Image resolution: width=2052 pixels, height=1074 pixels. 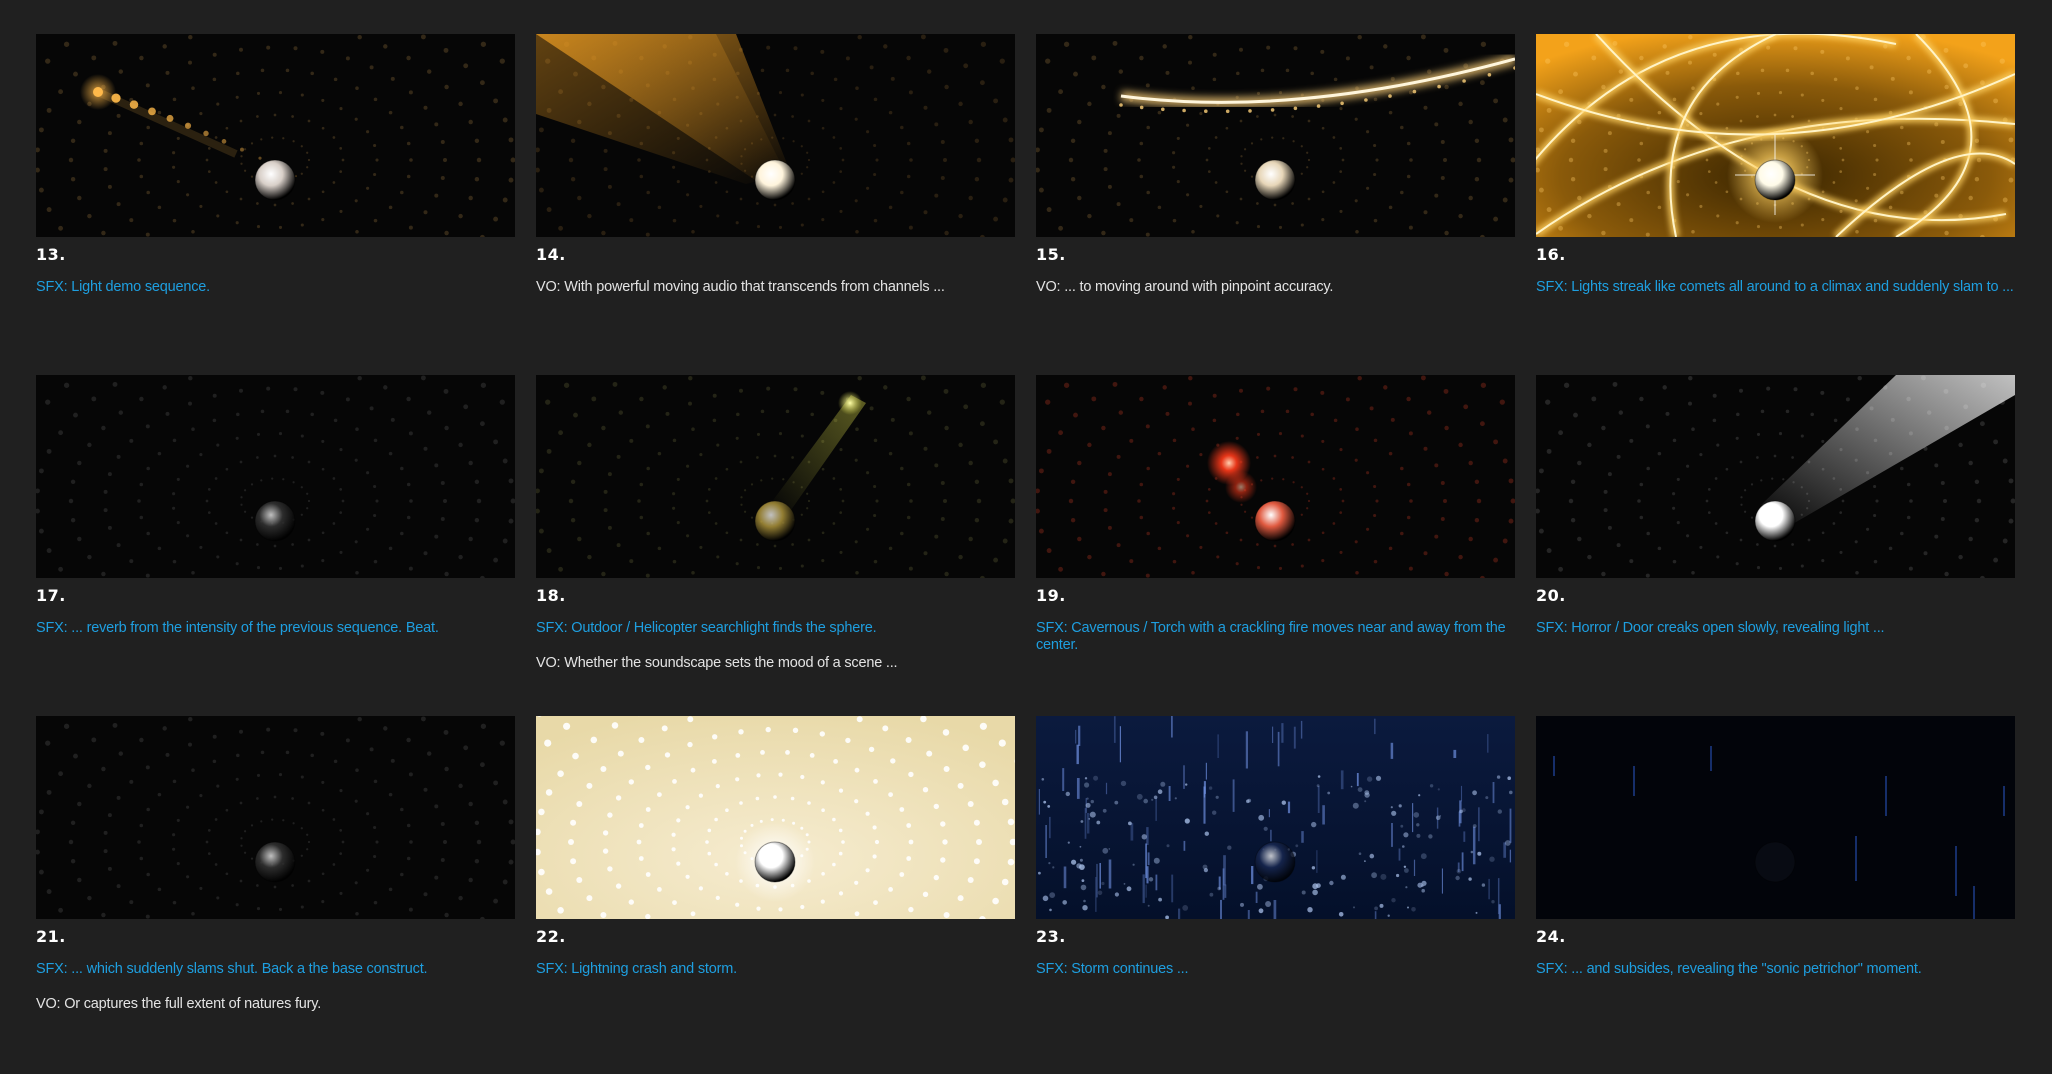 I want to click on panel-number: 20., so click(x=1551, y=595).